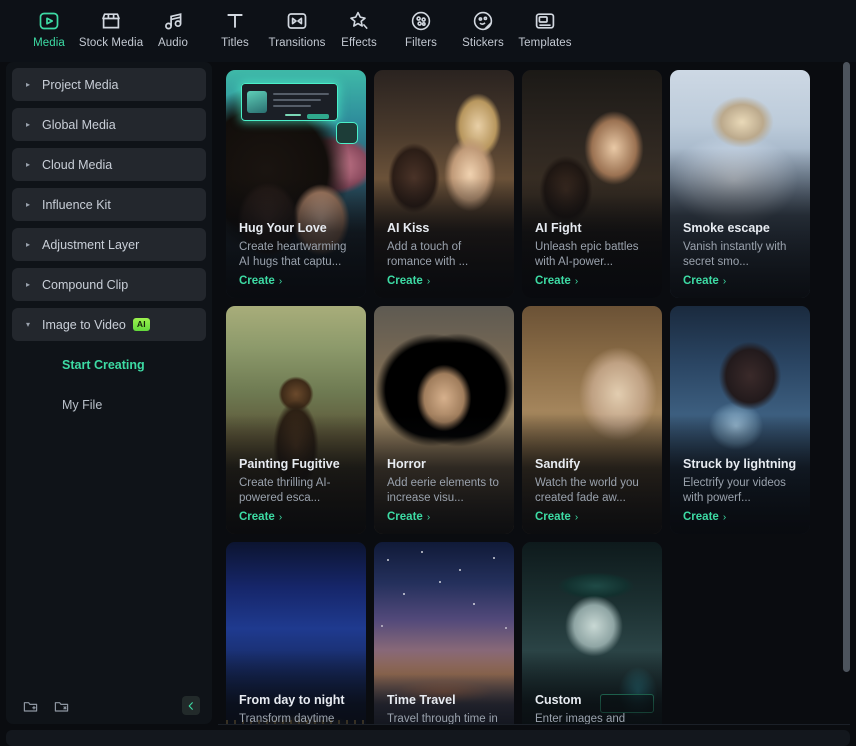 This screenshot has height=746, width=856. What do you see at coordinates (408, 228) in the screenshot?
I see `card-title: AI Kiss` at bounding box center [408, 228].